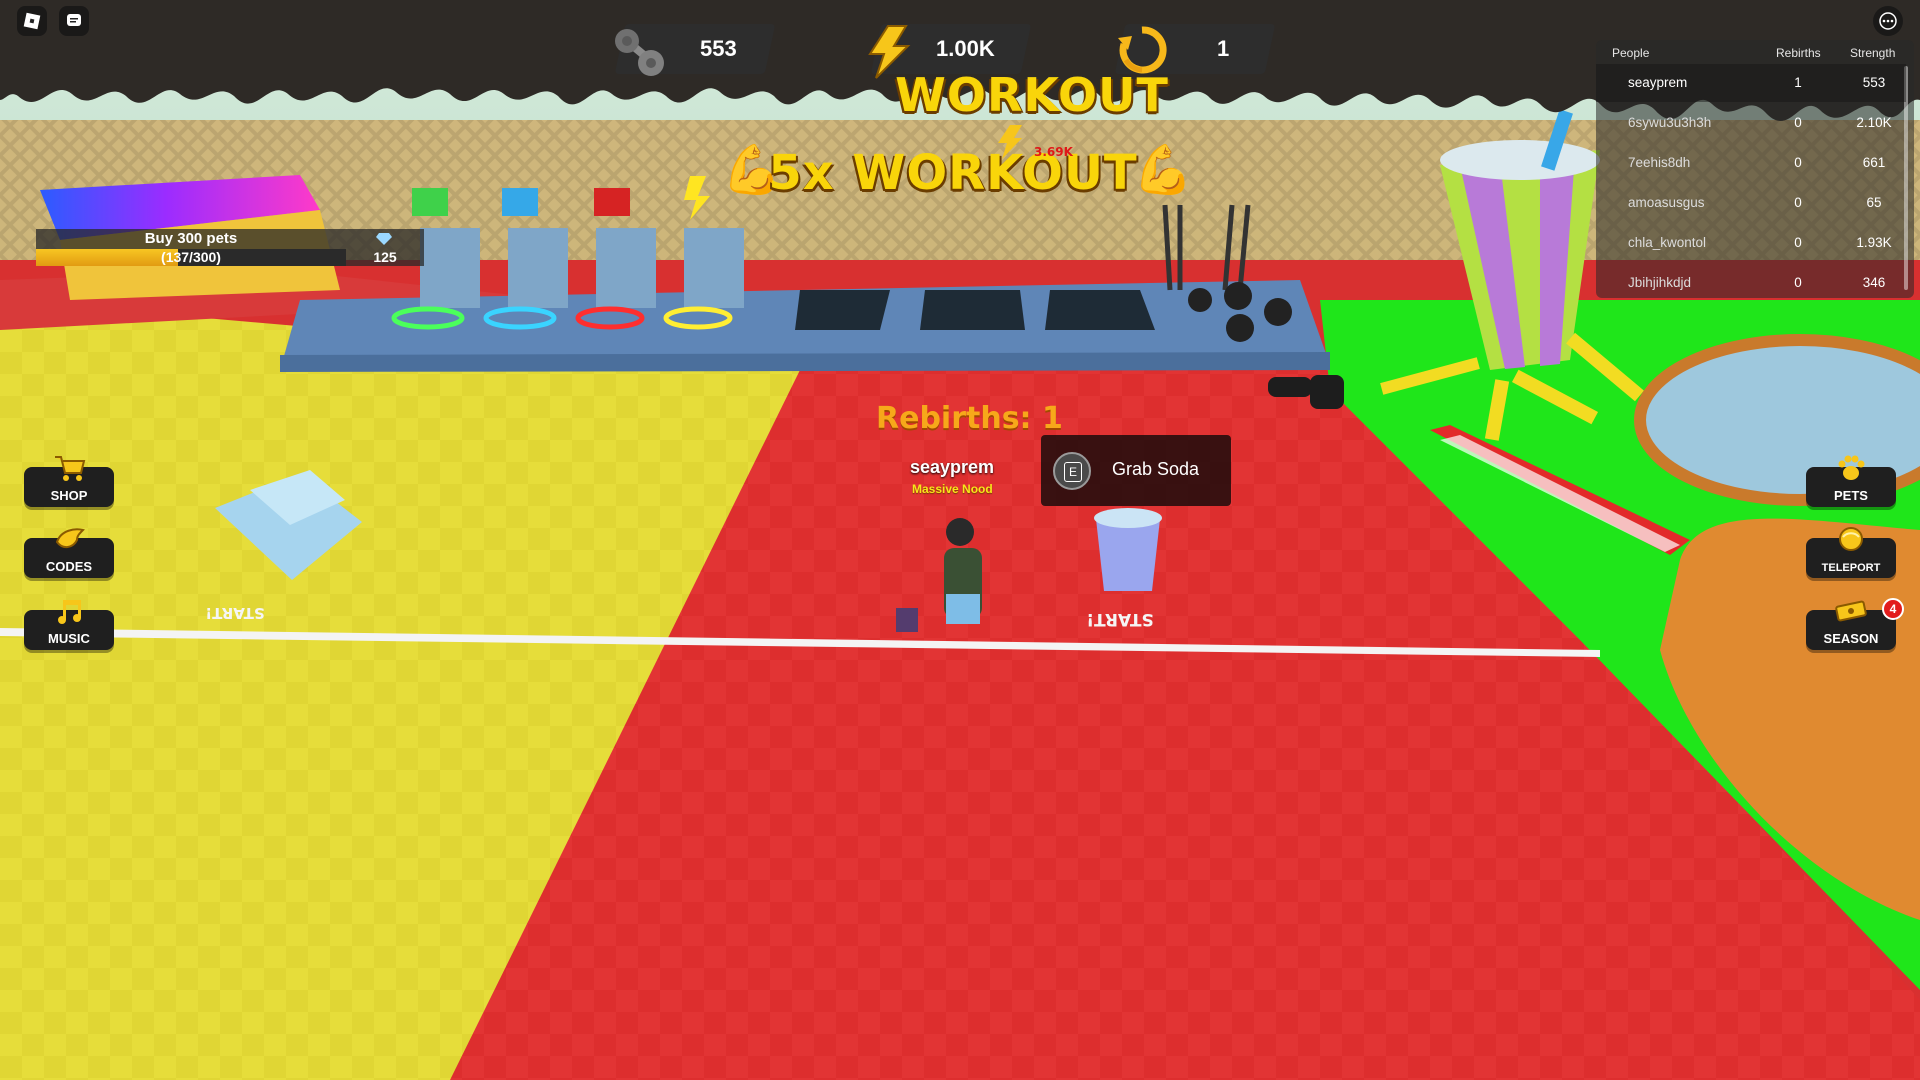 The height and width of the screenshot is (1080, 1920). Describe the element at coordinates (718, 48) in the screenshot. I see `strength-value: 553` at that location.